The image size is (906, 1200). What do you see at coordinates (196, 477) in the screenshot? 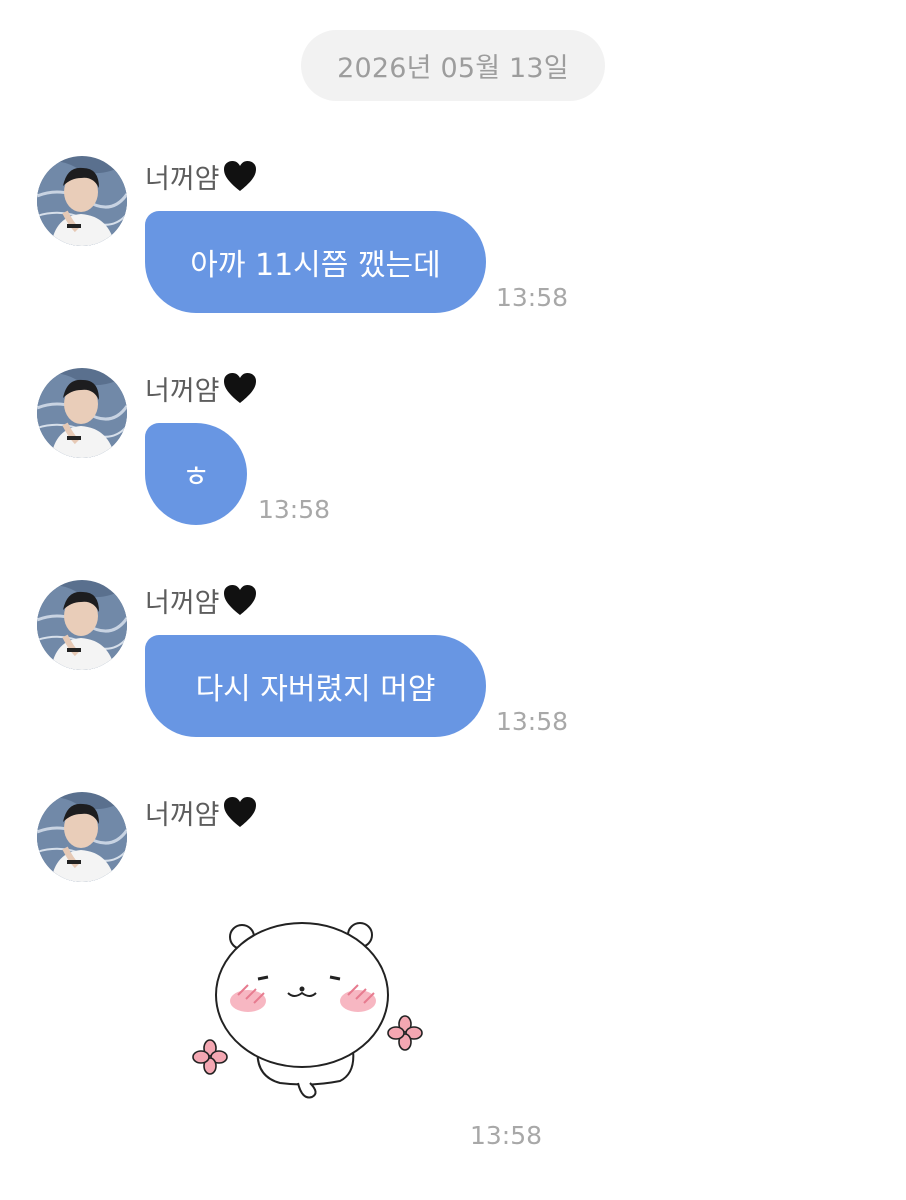
I see `message-text: ㅎ` at bounding box center [196, 477].